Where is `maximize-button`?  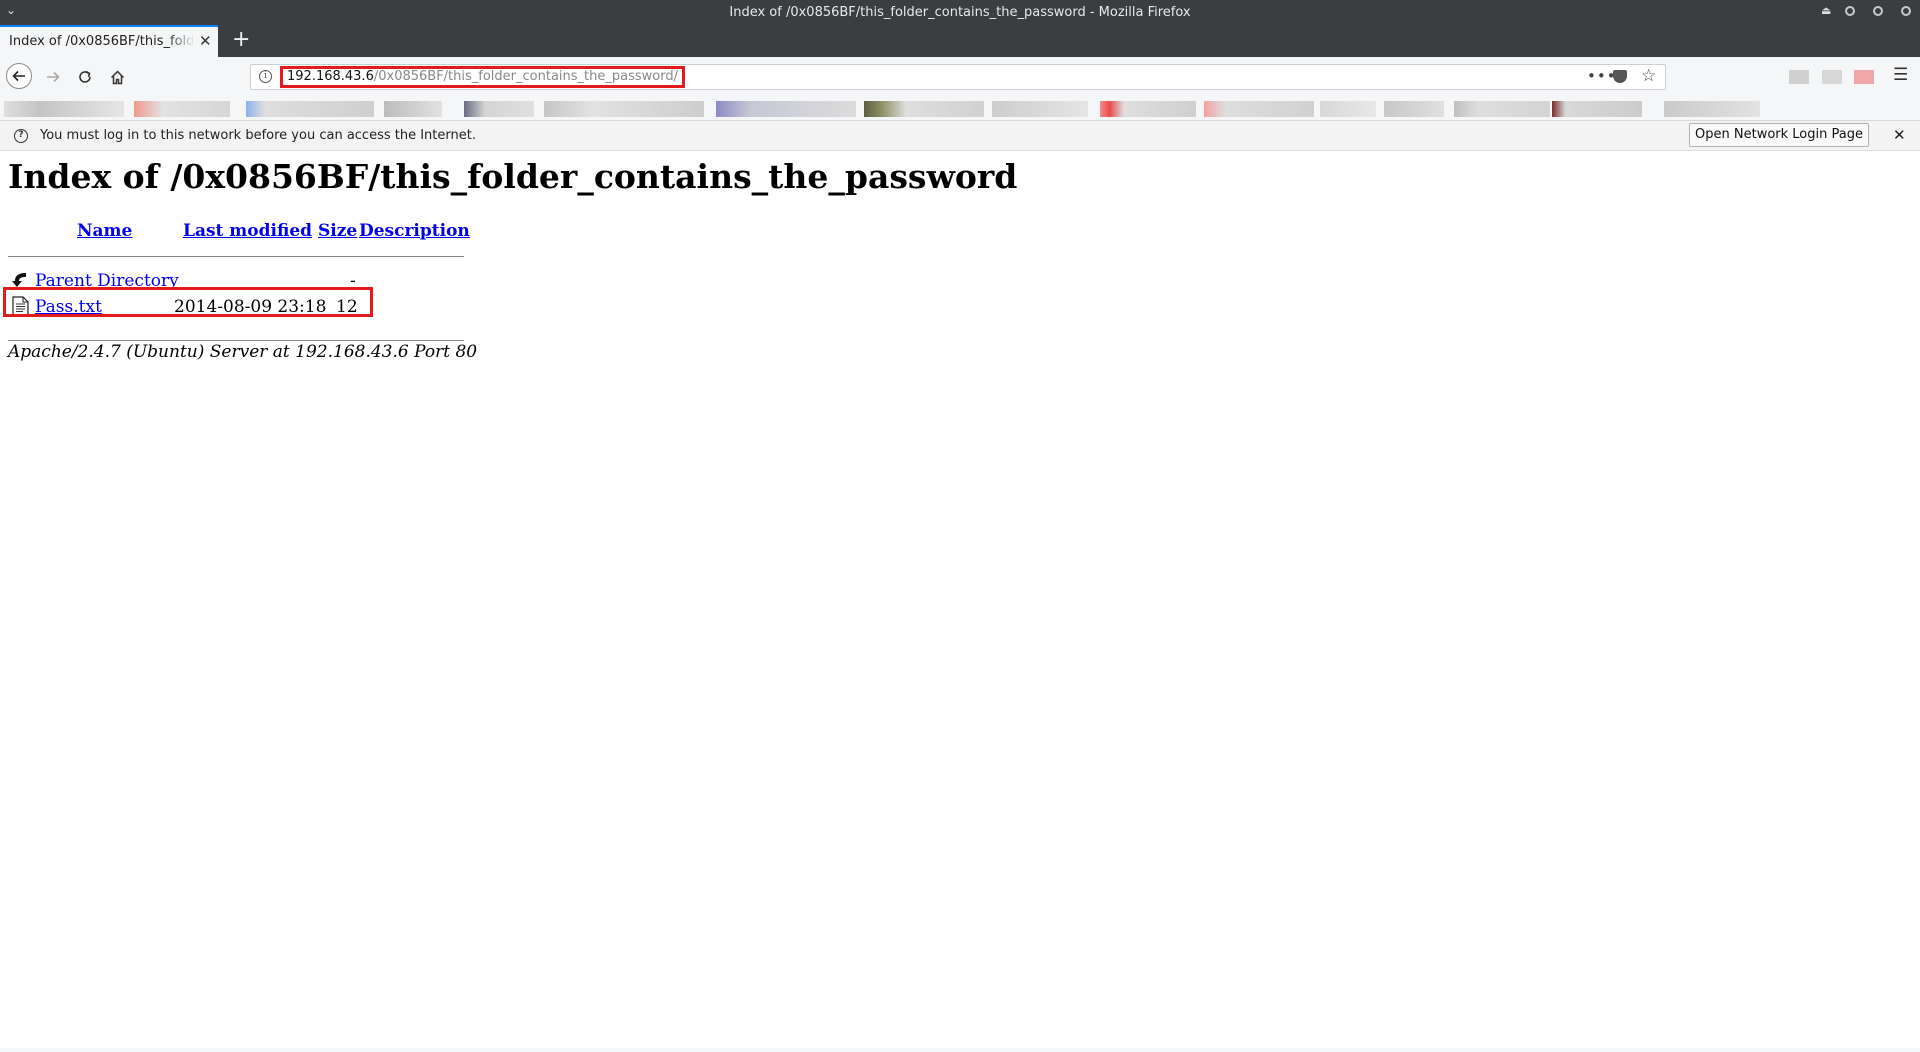
maximize-button is located at coordinates (1878, 11).